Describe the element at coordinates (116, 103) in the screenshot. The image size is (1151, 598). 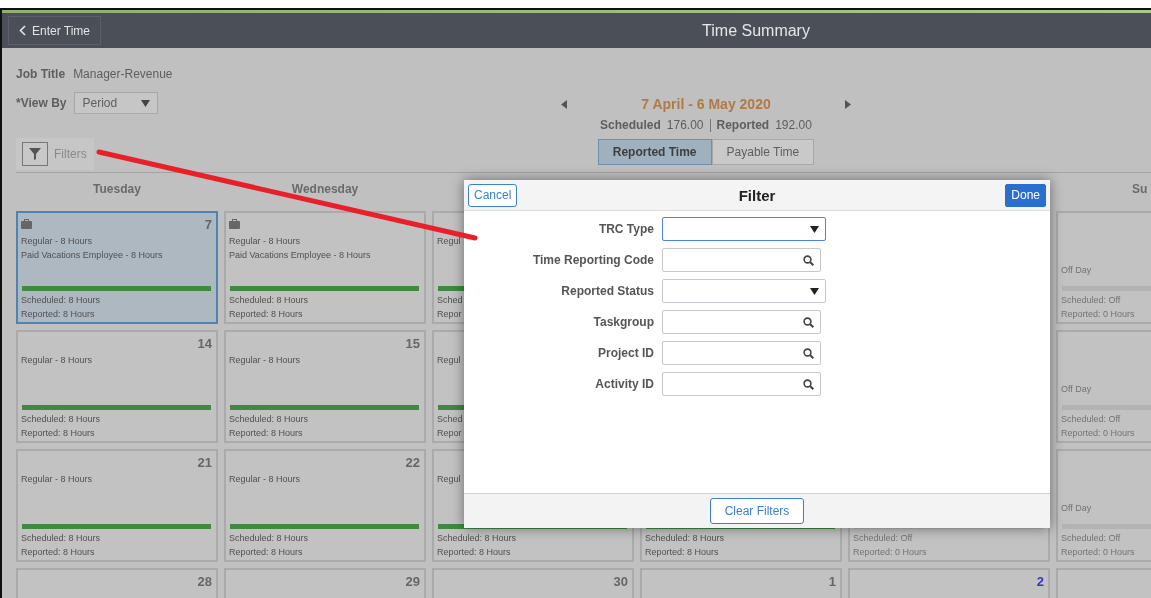
I see `view-by-select: Period` at that location.